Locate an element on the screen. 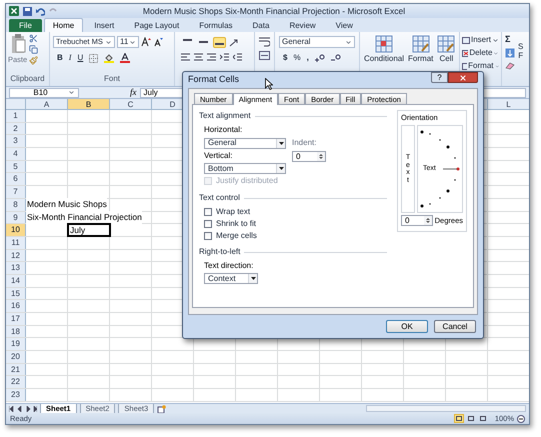 The height and width of the screenshot is (437, 541). horizontal-select: General is located at coordinates (245, 143).